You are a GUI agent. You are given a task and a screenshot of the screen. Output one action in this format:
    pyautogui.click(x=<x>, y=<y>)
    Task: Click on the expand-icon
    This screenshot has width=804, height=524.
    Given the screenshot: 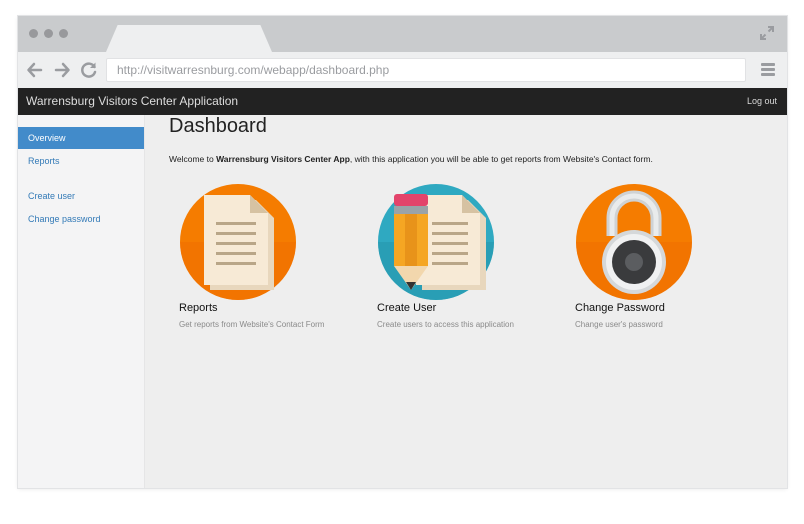 What is the action you would take?
    pyautogui.click(x=767, y=33)
    